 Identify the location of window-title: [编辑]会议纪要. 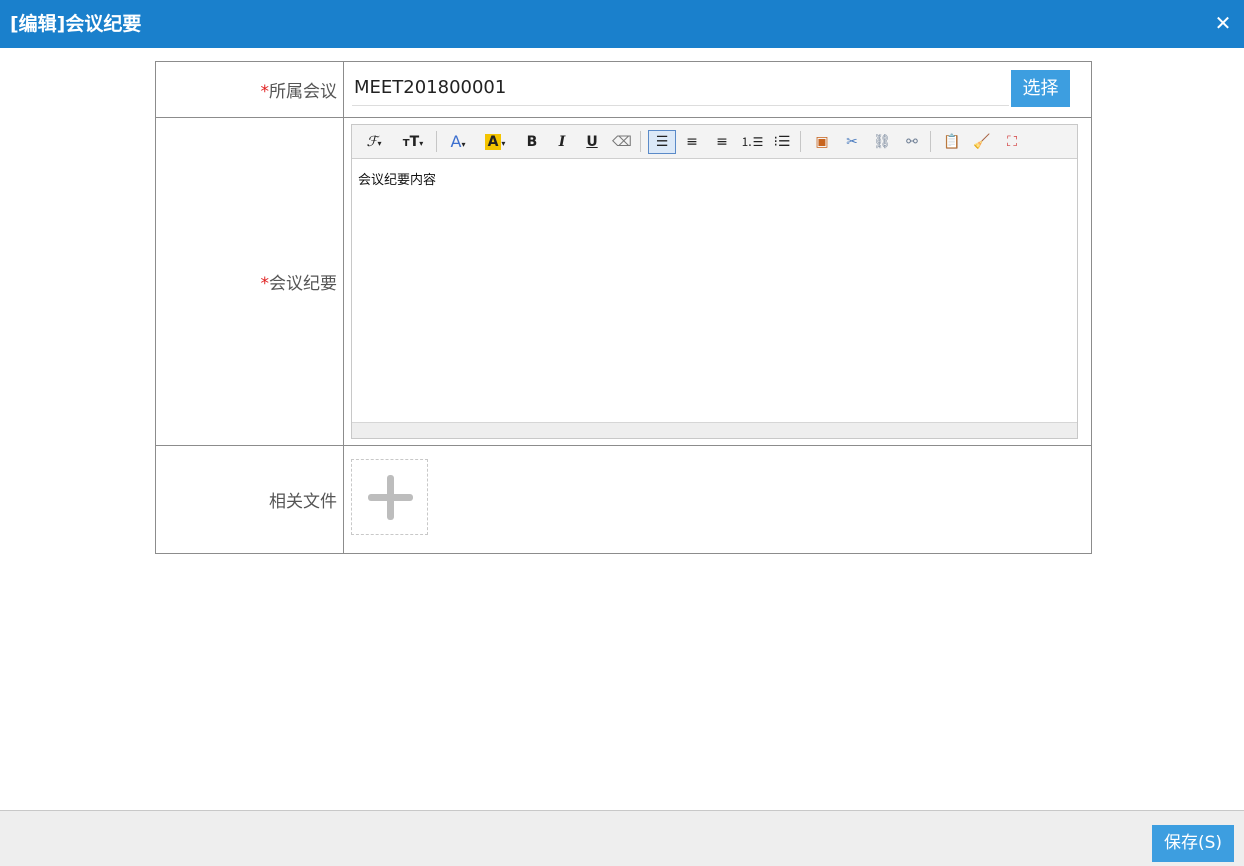
(76, 24).